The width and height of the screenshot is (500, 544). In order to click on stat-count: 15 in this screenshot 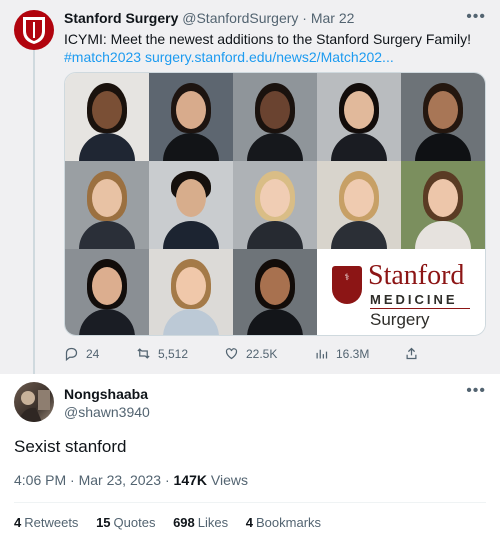, I will do `click(103, 522)`.